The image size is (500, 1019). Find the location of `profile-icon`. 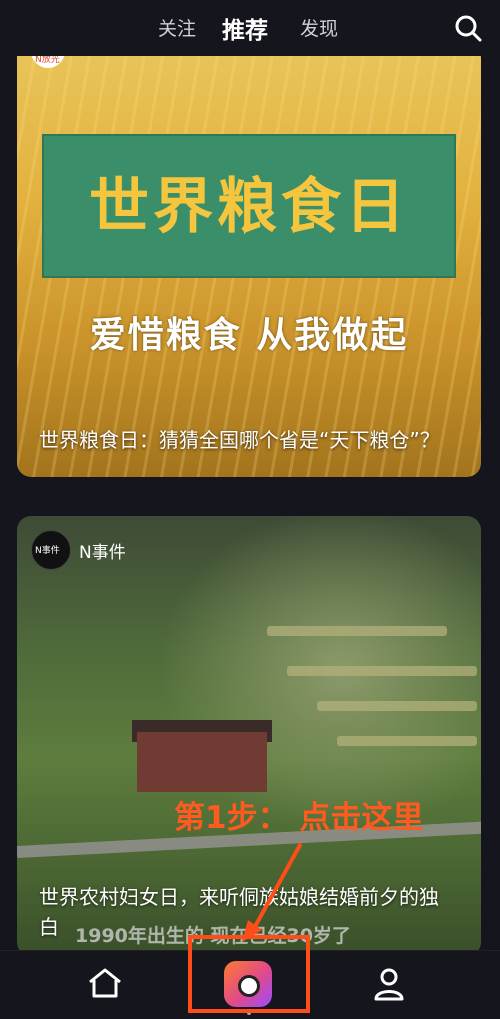

profile-icon is located at coordinates (389, 984).